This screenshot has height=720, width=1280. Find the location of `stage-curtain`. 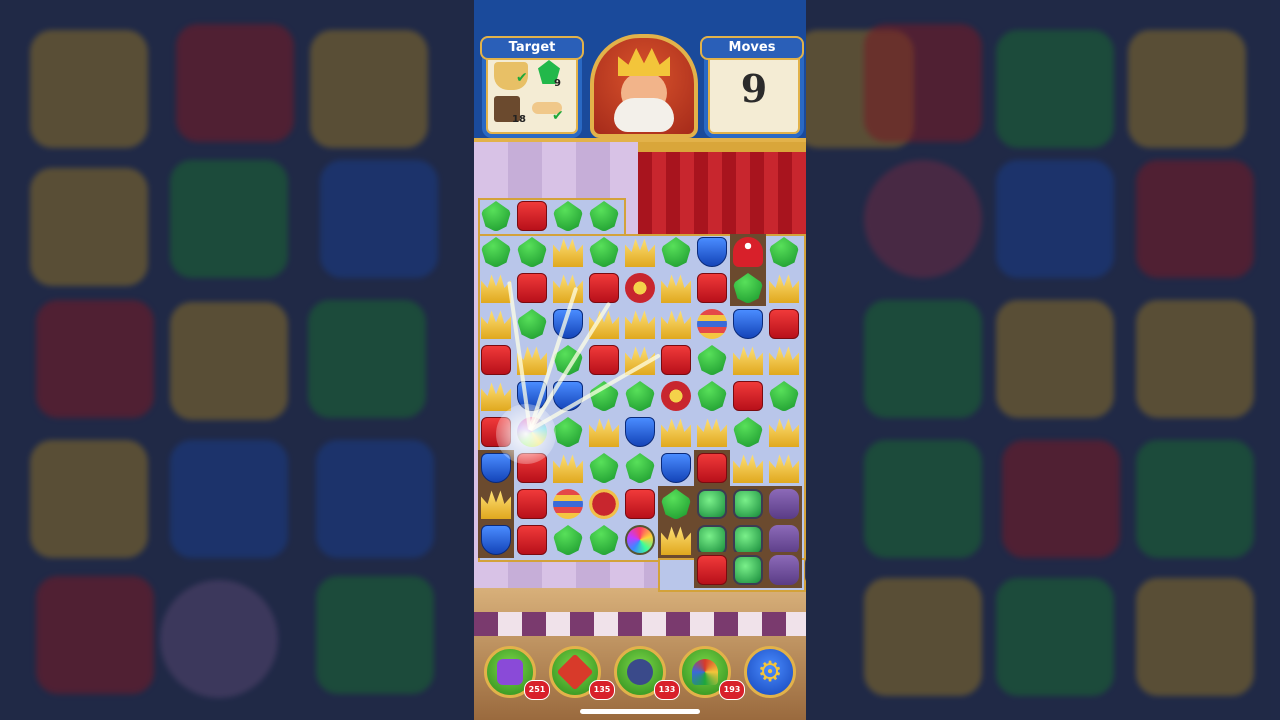

stage-curtain is located at coordinates (722, 193).